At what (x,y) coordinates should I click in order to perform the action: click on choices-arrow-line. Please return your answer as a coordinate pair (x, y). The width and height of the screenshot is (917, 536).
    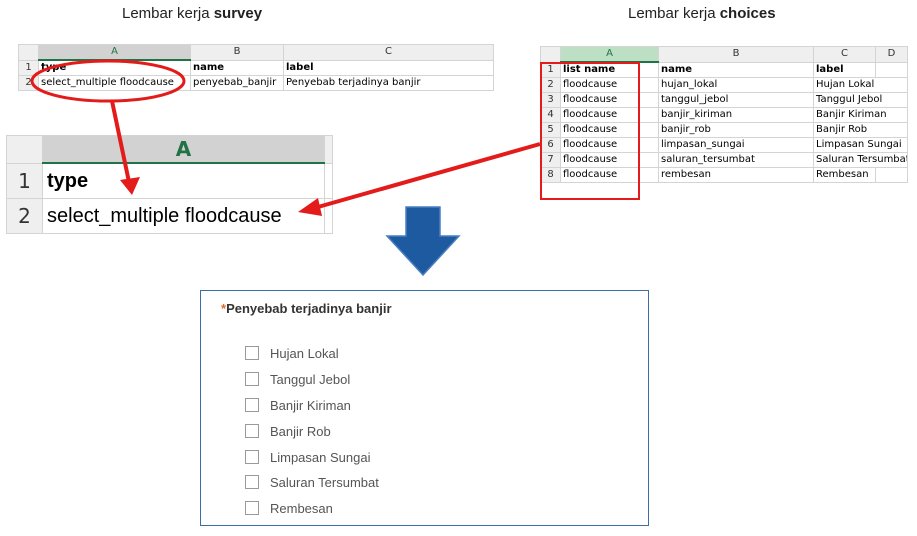
    Looking at the image, I should click on (429, 175).